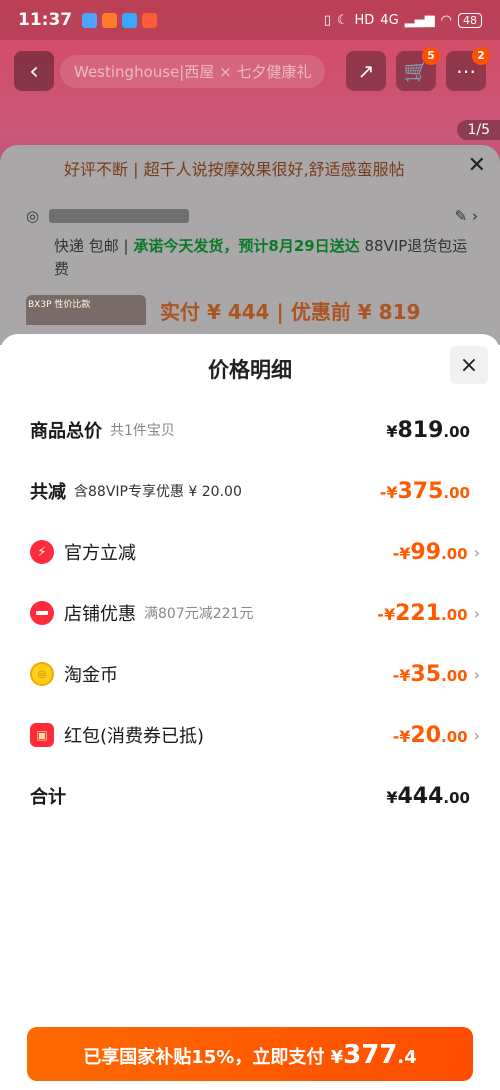 Image resolution: width=500 pixels, height=1090 pixels. What do you see at coordinates (366, 71) in the screenshot?
I see `share-button: ↗` at bounding box center [366, 71].